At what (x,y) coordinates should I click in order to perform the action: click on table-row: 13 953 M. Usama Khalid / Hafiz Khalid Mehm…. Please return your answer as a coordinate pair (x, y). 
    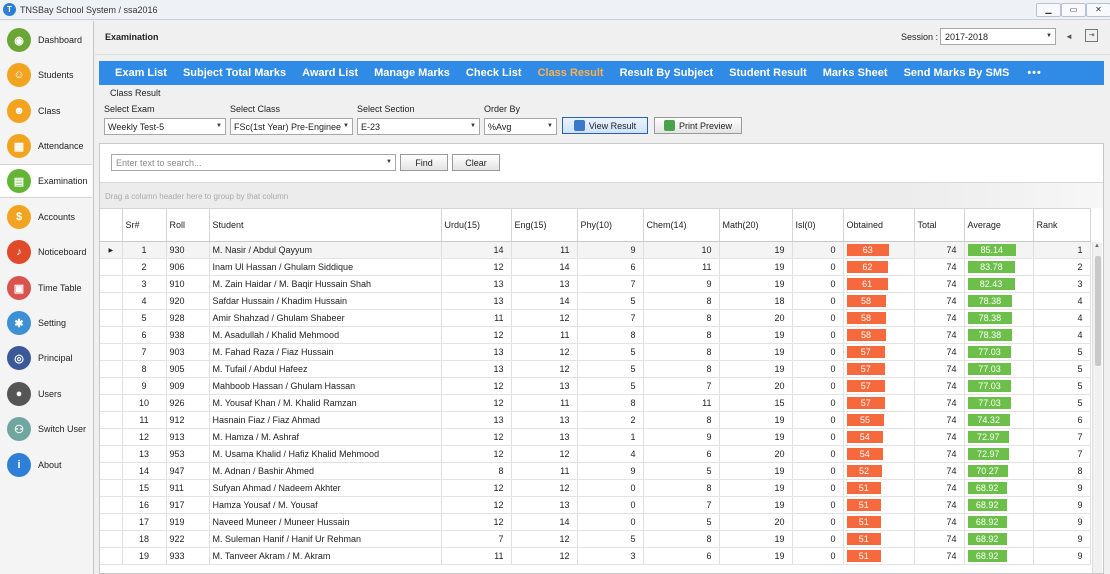
    Looking at the image, I should click on (595, 454).